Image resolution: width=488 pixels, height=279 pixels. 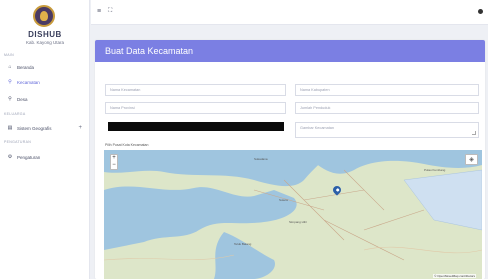 I want to click on layers-icon: ▤, so click(x=10, y=128).